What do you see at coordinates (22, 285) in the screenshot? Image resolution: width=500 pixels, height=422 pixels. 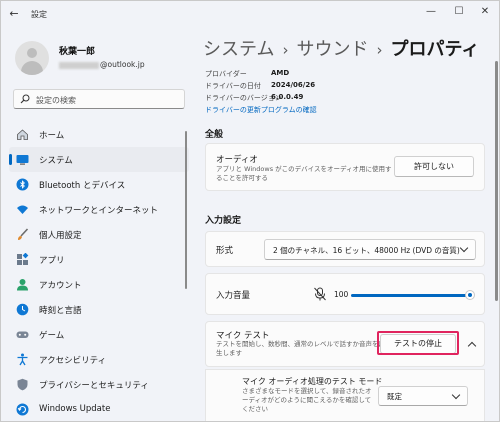 I see `account-icon` at bounding box center [22, 285].